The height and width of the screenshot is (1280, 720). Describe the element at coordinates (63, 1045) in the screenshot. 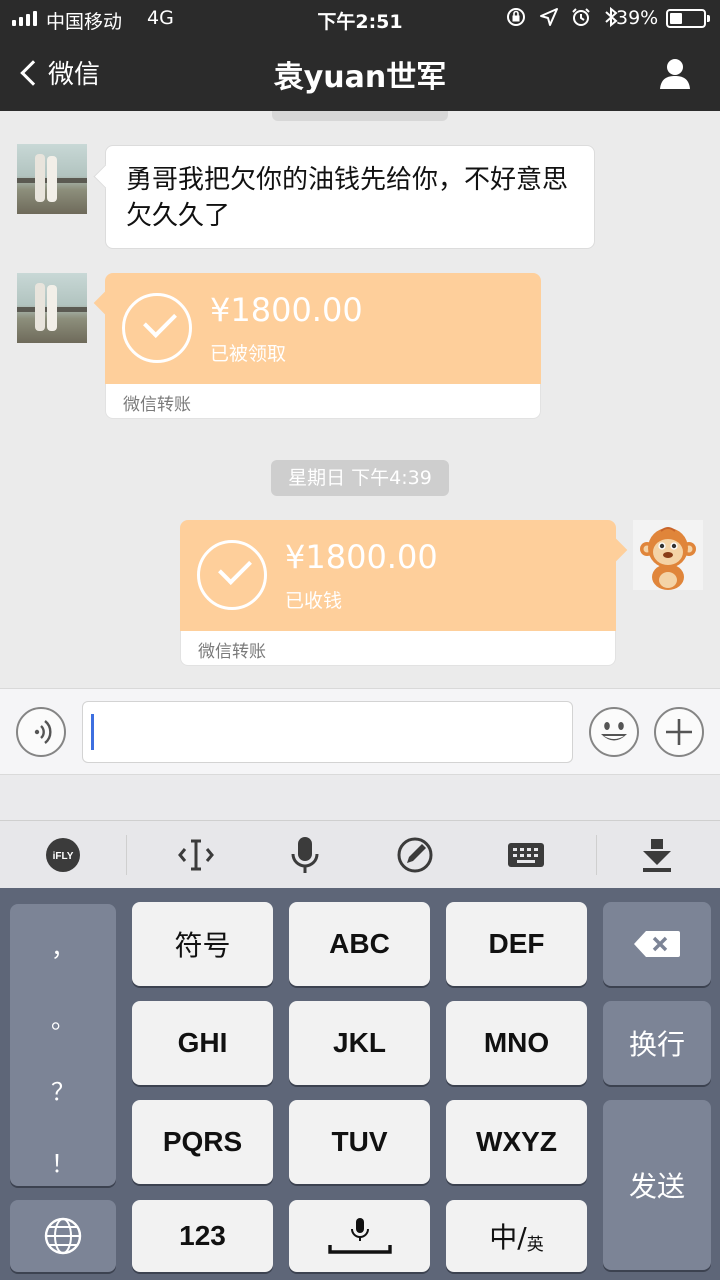

I see `punctuation-column: ， 。 ？ ！` at that location.